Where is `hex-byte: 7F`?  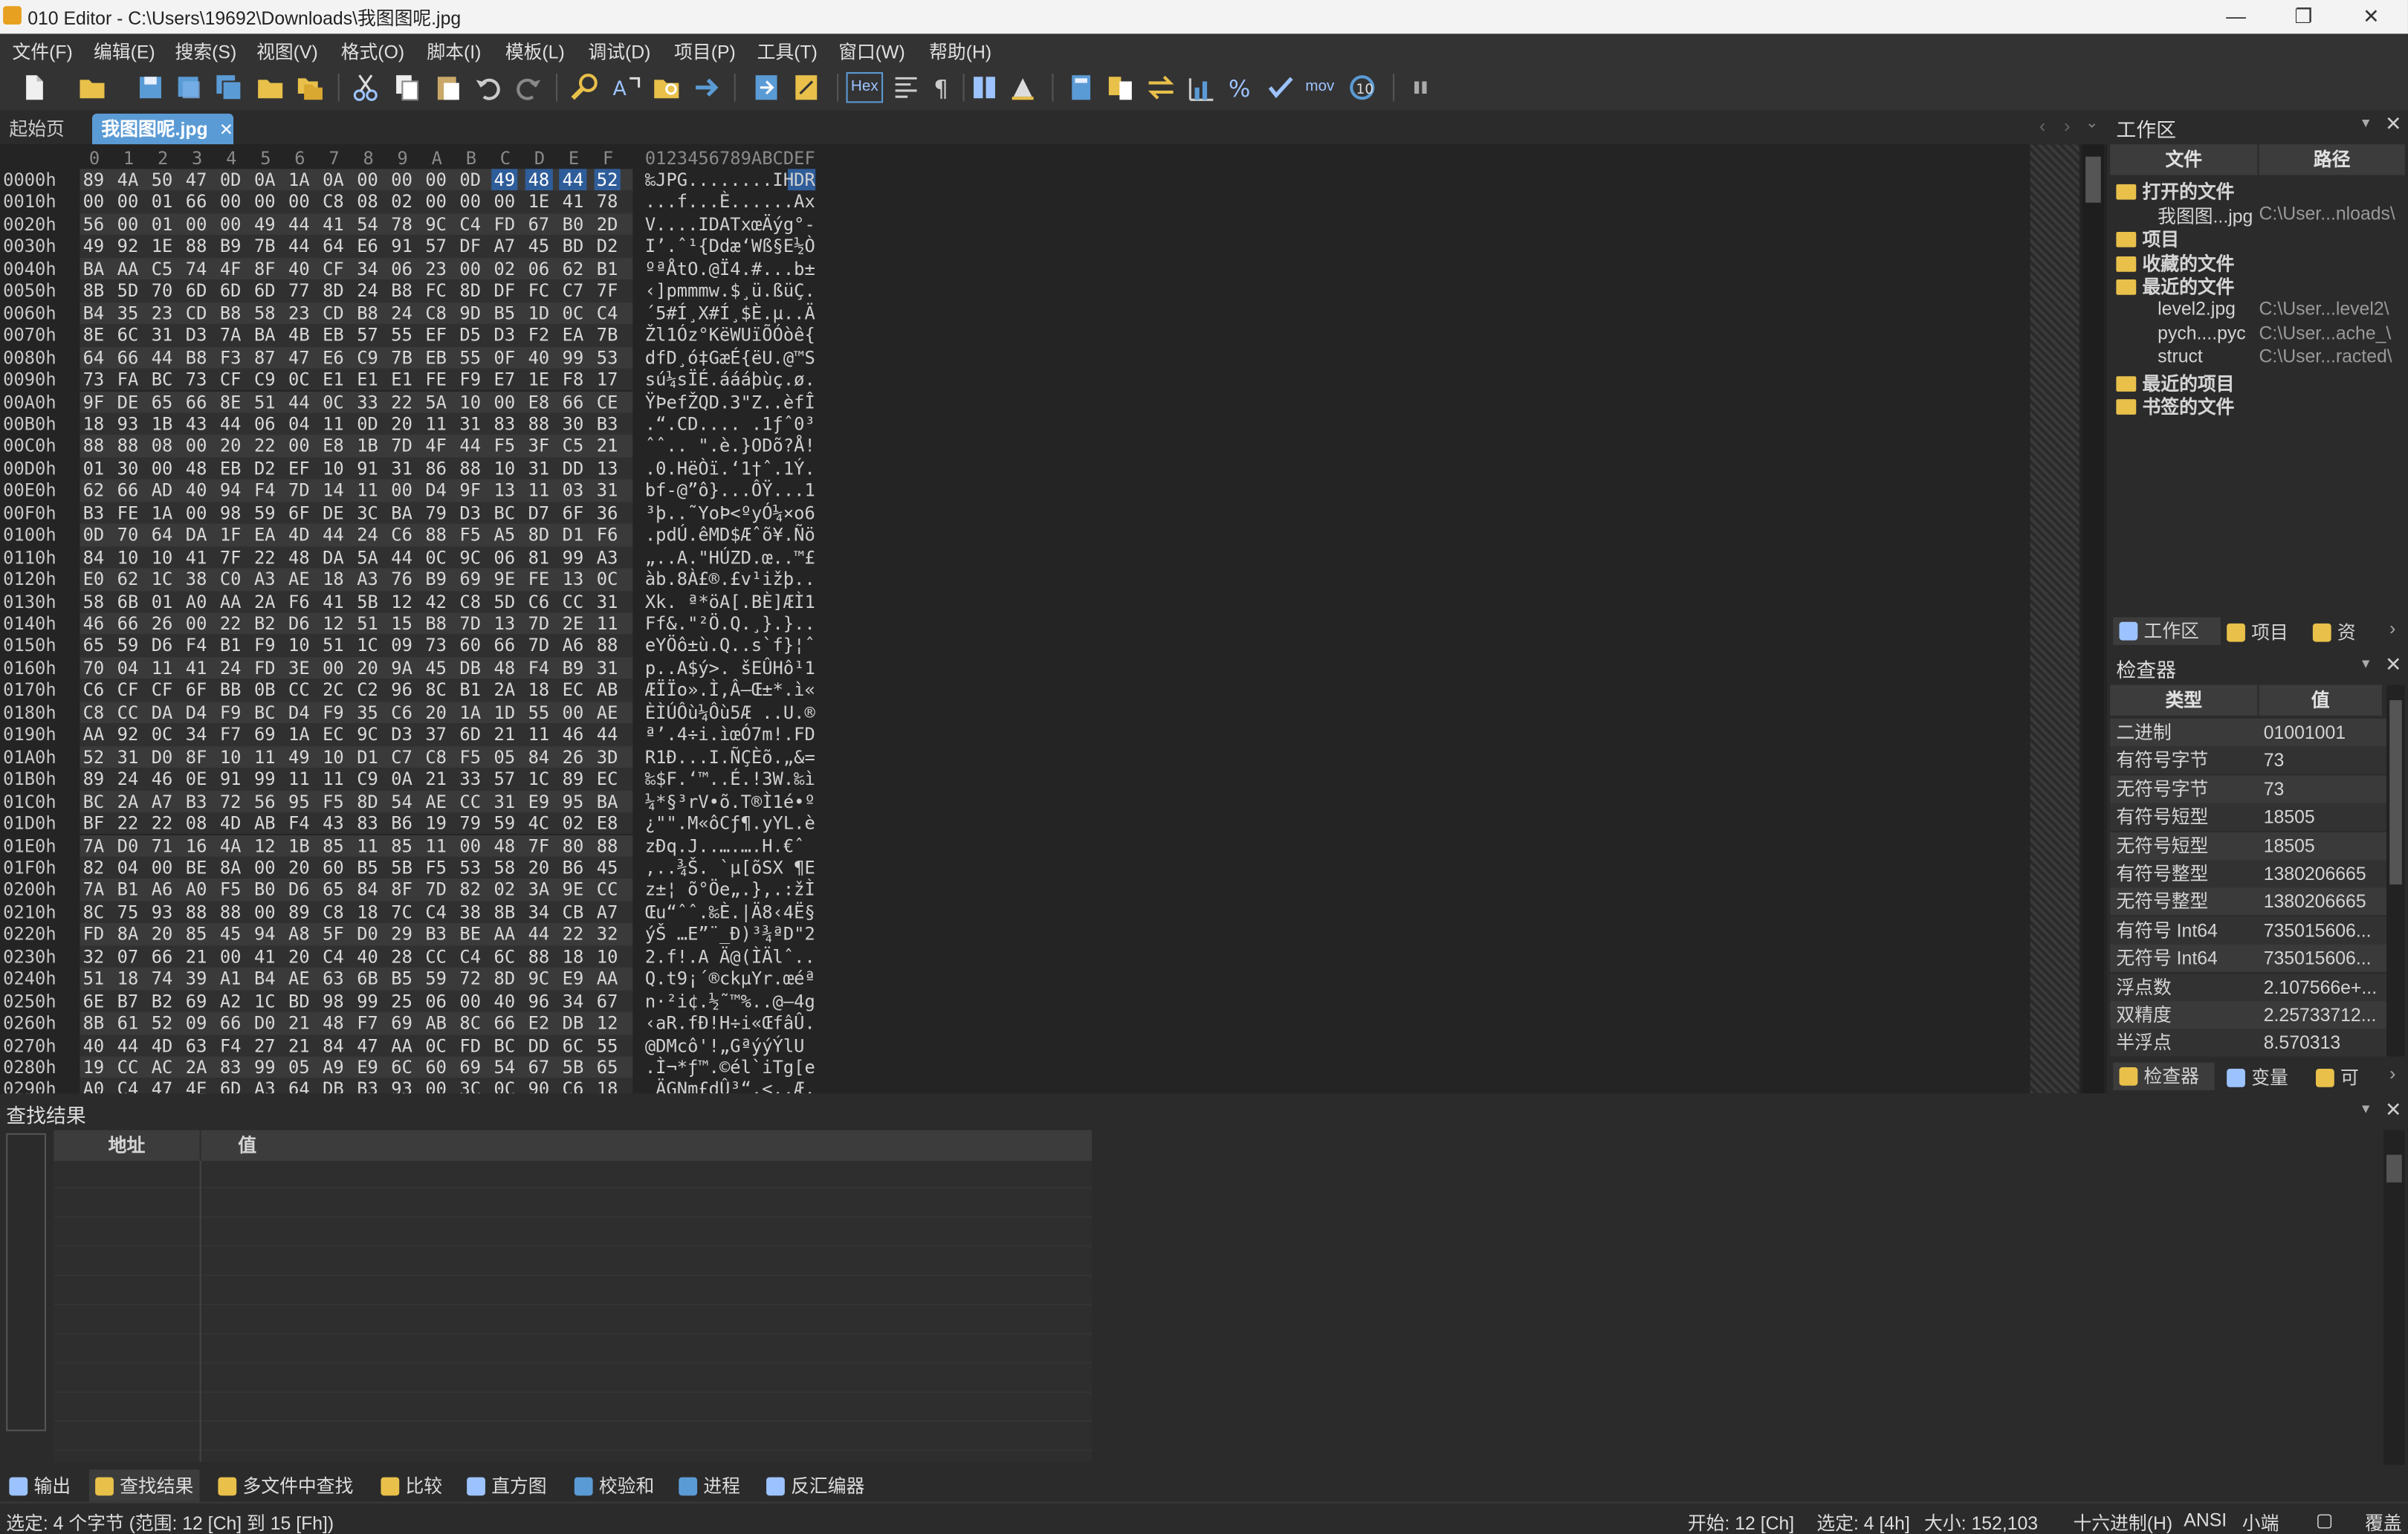 hex-byte: 7F is located at coordinates (538, 845).